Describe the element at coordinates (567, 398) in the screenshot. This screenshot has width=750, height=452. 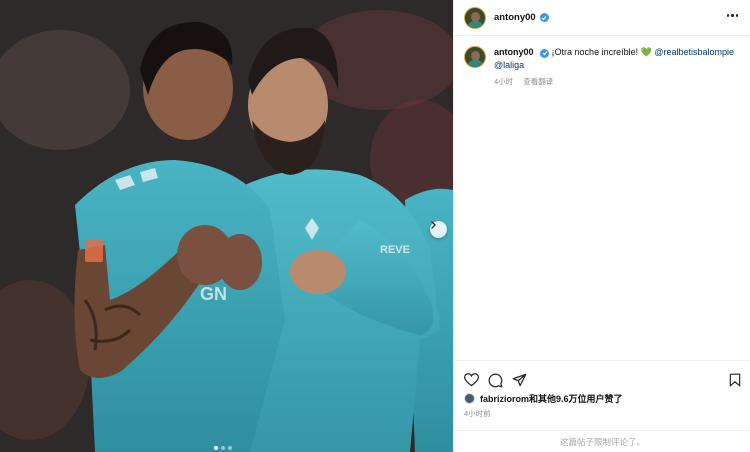
I see `likes-count-link: 和其他9.6万位用户` at that location.